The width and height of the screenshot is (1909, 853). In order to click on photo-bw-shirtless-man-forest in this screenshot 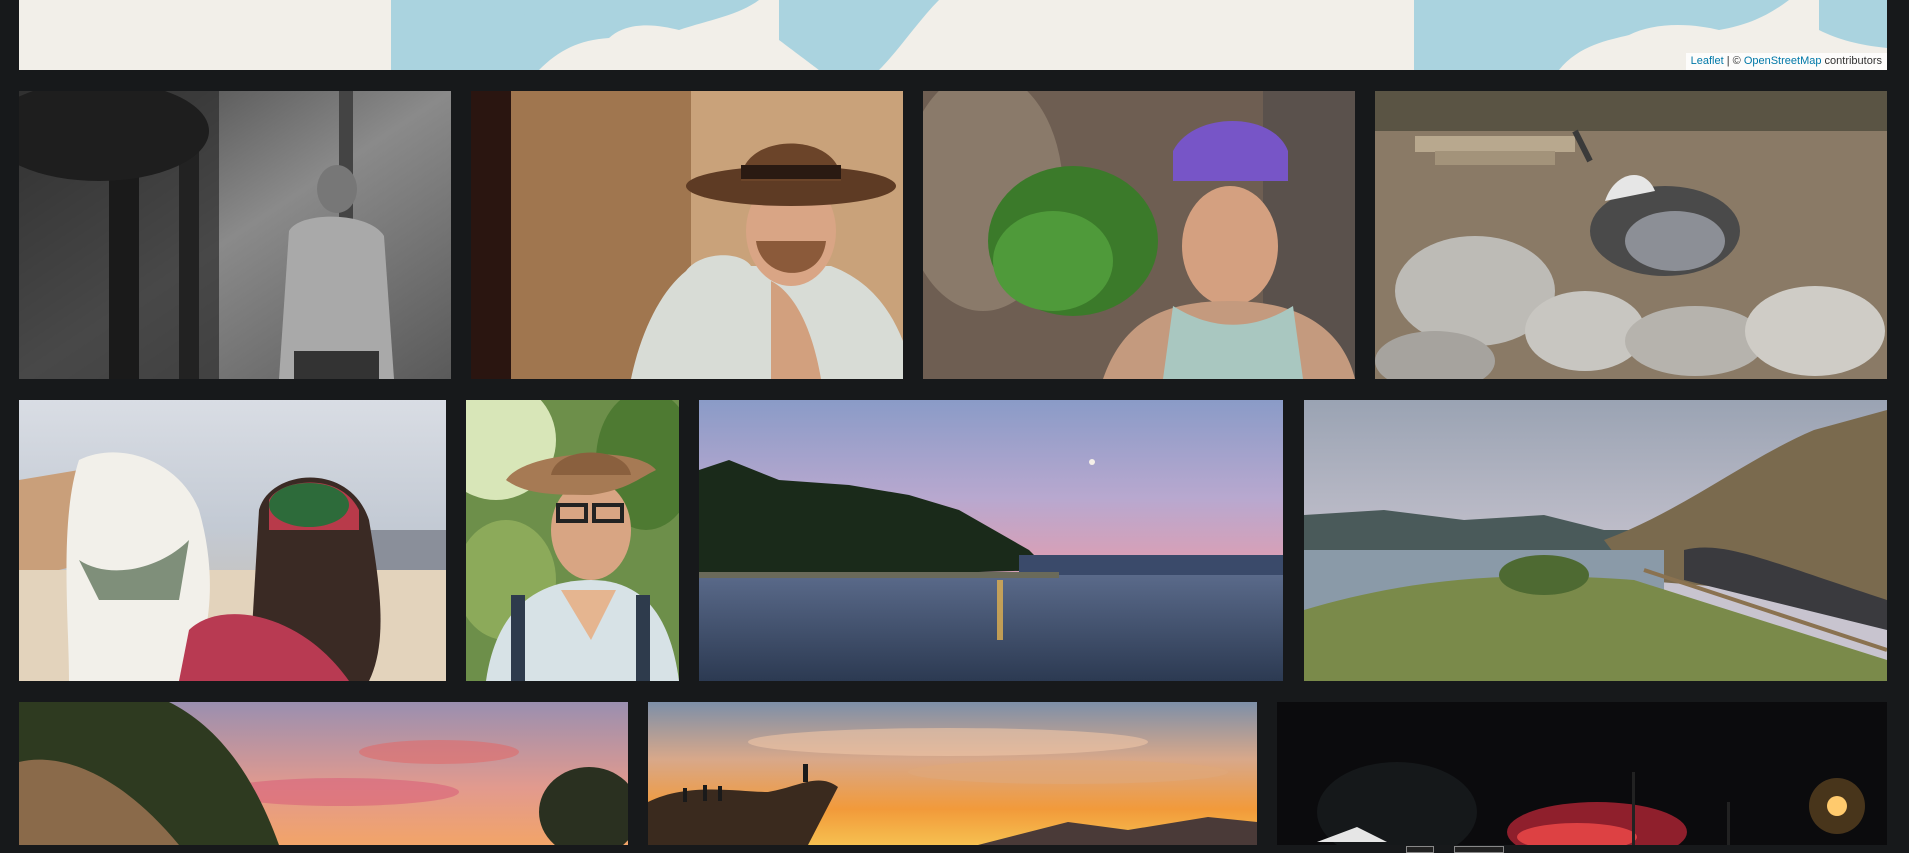, I will do `click(235, 235)`.